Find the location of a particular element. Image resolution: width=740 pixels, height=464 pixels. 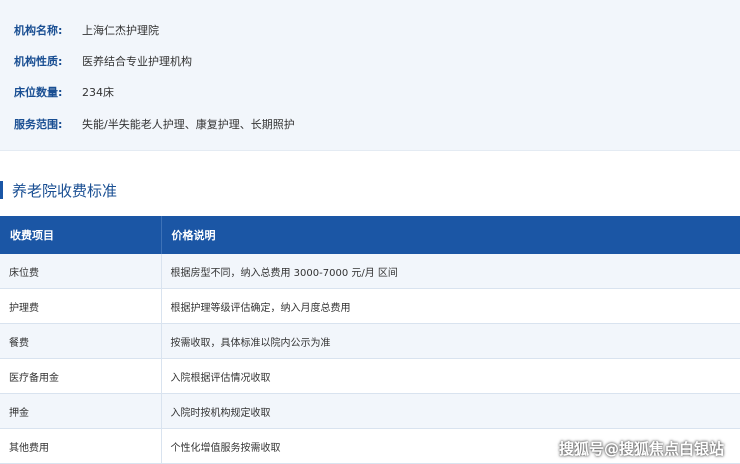

info-row-scope: 服务范围: 失能/半失能老人护理、康复护理、长期照护 is located at coordinates (154, 124).